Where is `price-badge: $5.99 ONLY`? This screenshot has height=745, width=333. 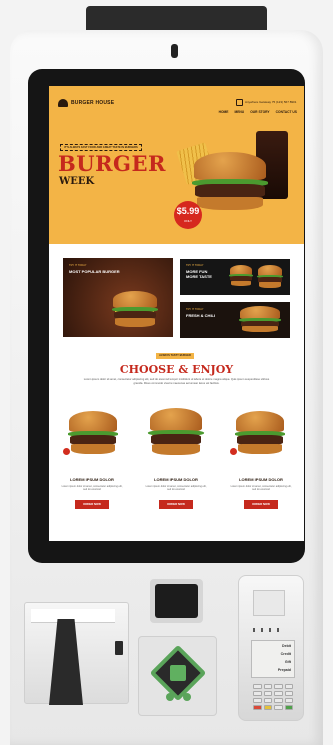 price-badge: $5.99 ONLY is located at coordinates (188, 215).